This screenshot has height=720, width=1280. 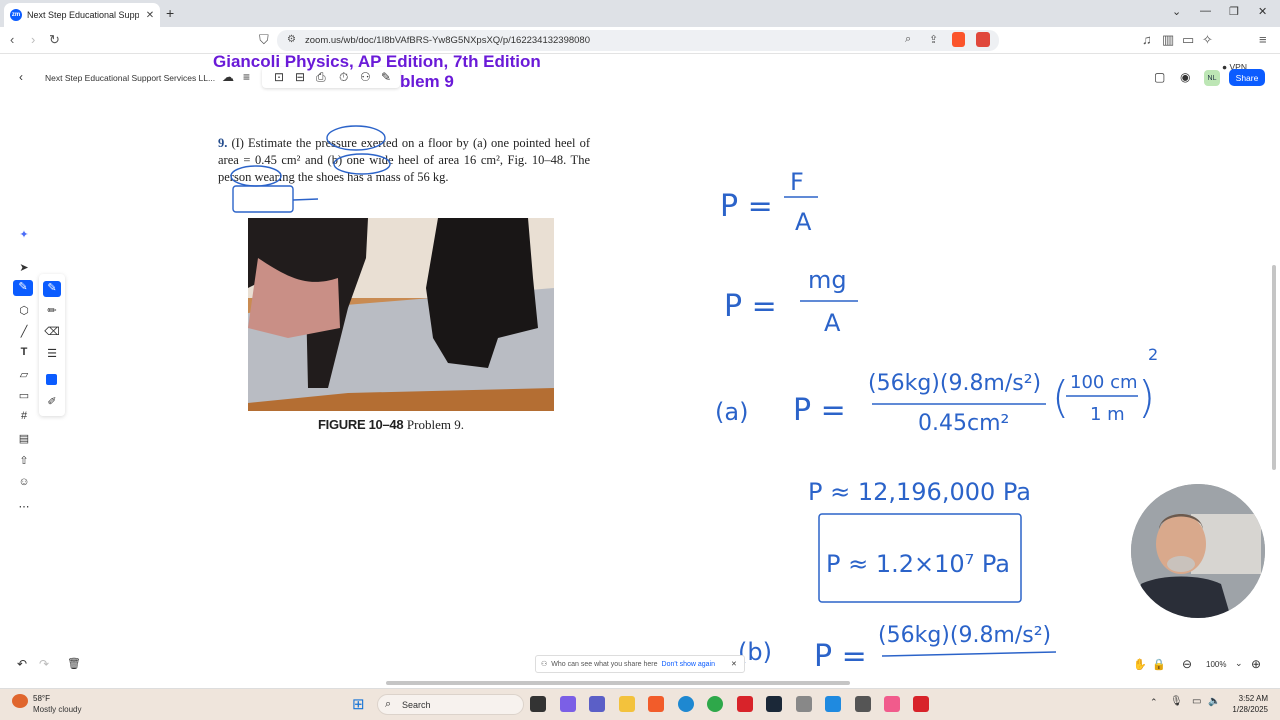 What do you see at coordinates (1104, 382) in the screenshot?
I see `part-a-conv-numerator: 100 cm` at bounding box center [1104, 382].